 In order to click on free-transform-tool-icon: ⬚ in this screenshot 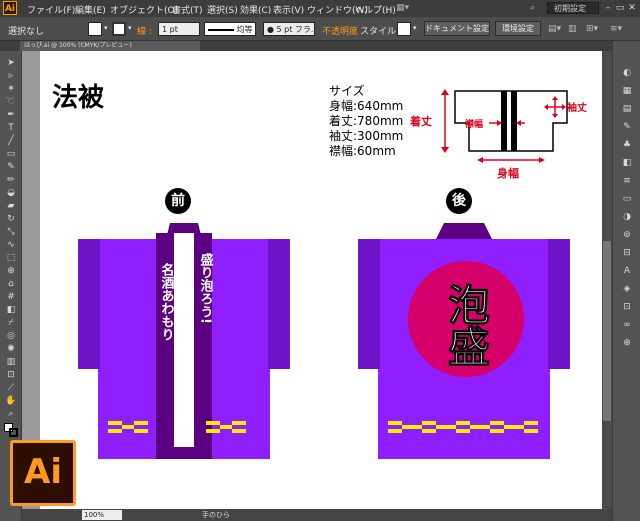, I will do `click(11, 258)`.